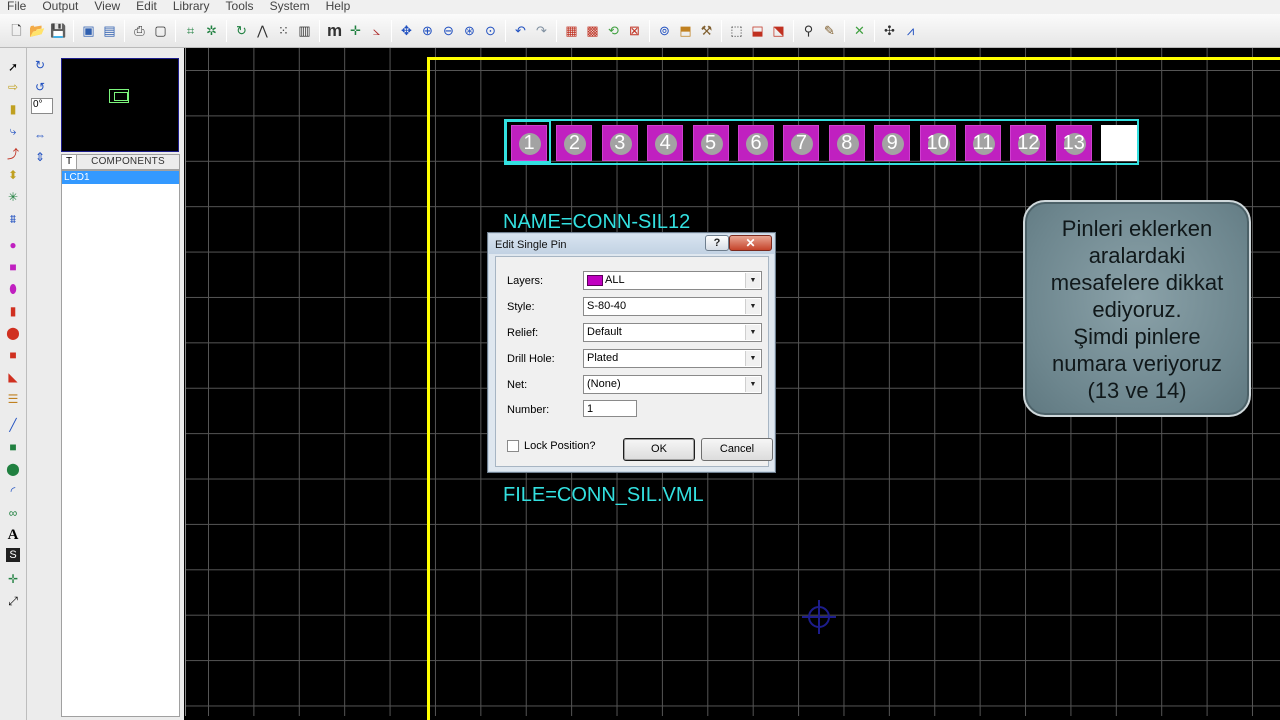  I want to click on pin-pad: 3, so click(619, 143).